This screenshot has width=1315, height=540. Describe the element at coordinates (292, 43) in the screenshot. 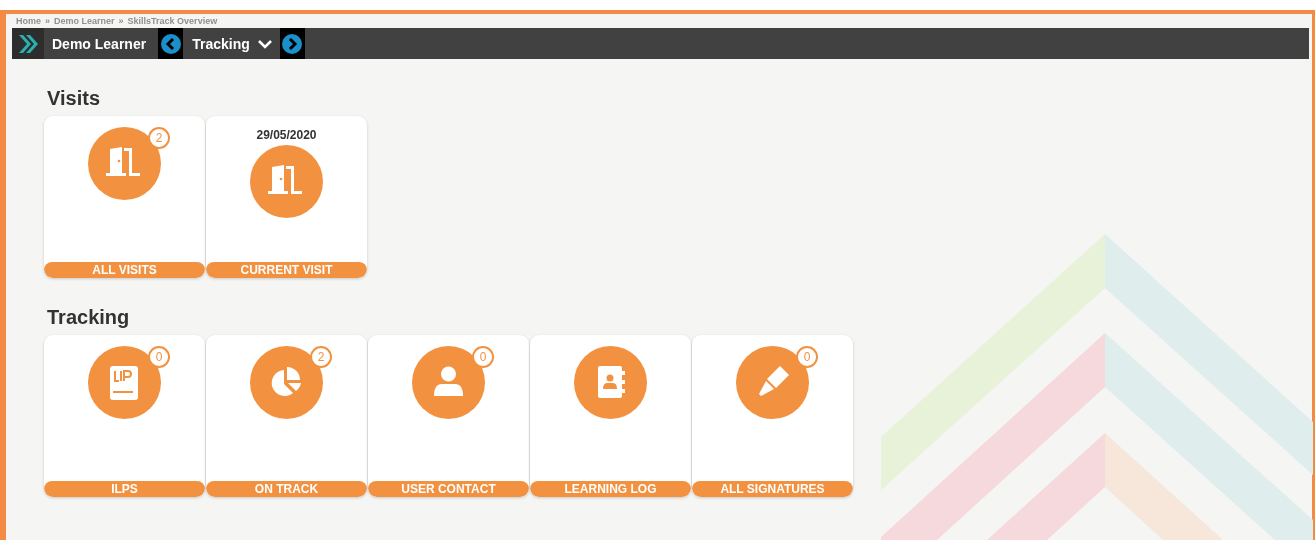

I see `next-icon` at that location.